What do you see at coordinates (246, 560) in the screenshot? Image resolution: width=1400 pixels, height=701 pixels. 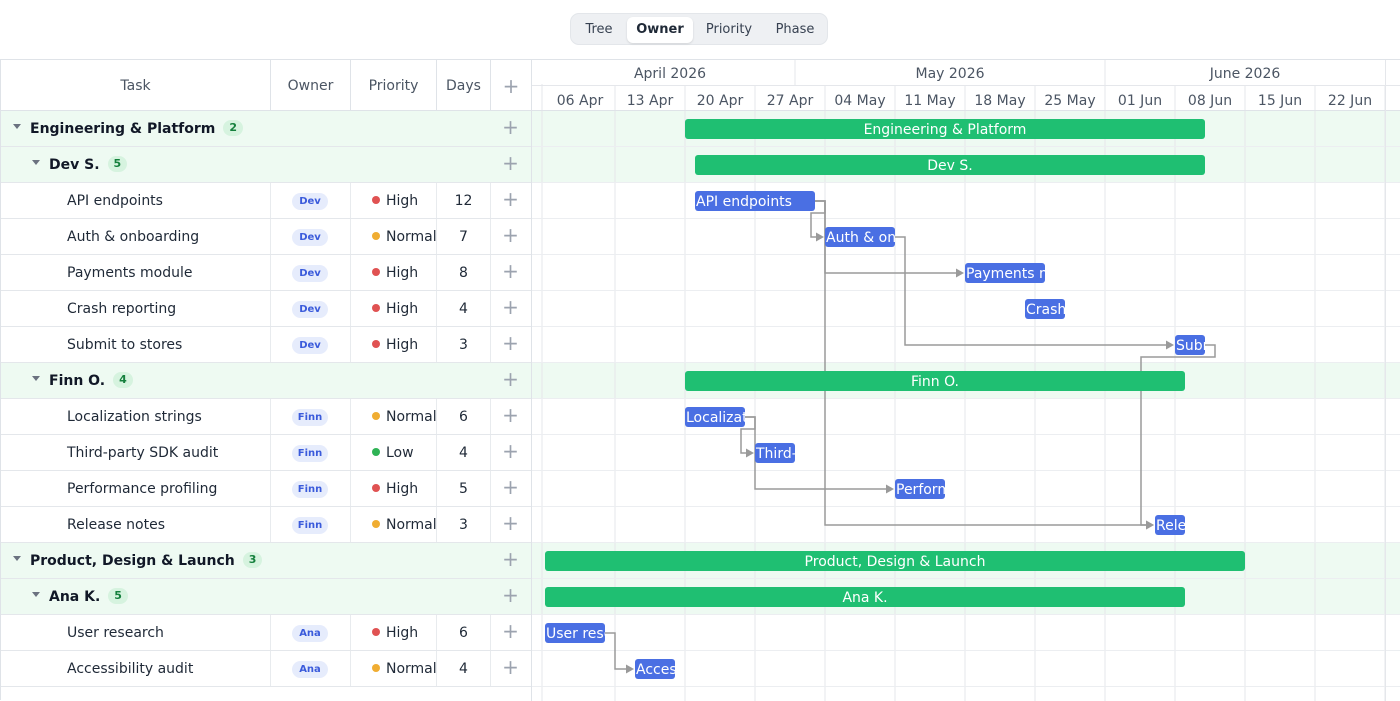 I see `group-name-cell: Product, Design & Launch 3` at bounding box center [246, 560].